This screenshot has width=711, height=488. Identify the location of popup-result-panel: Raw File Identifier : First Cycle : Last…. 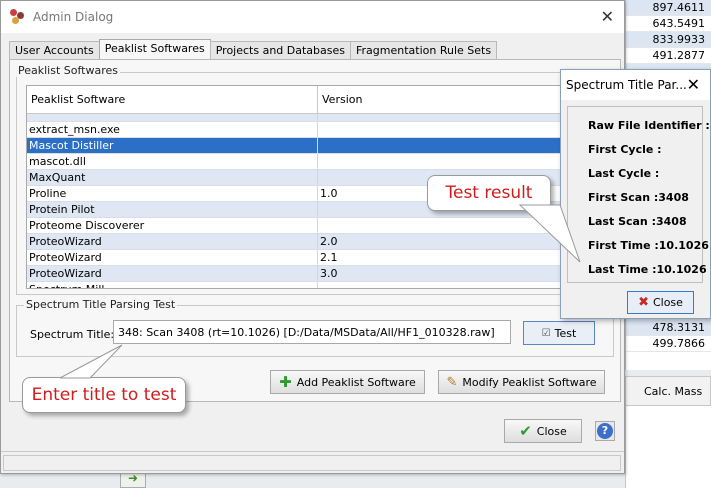
(638, 194).